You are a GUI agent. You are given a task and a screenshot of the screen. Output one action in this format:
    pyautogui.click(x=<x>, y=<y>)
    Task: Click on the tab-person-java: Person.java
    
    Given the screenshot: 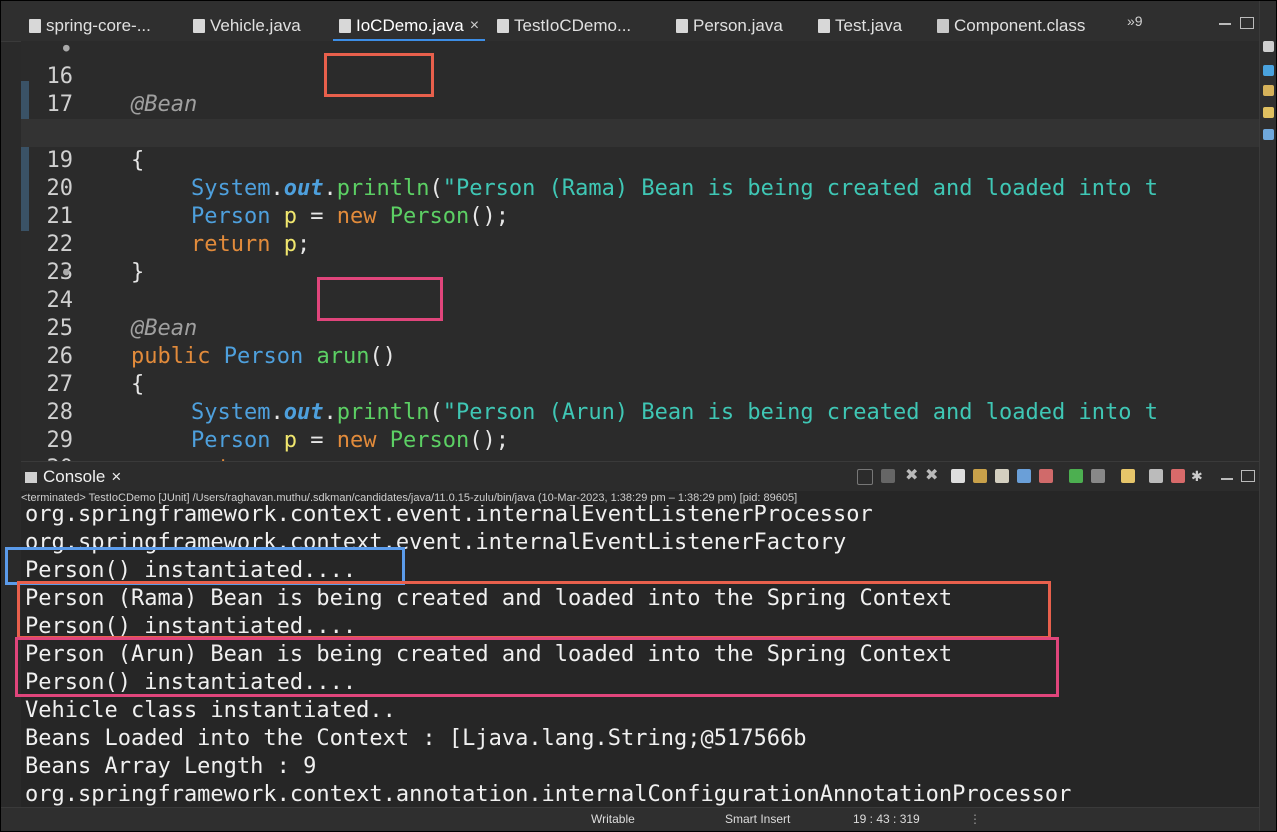 What is the action you would take?
    pyautogui.click(x=729, y=26)
    